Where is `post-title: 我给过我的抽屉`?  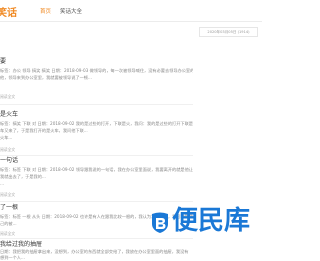 post-title: 我给过我的抽屉 is located at coordinates (21, 244).